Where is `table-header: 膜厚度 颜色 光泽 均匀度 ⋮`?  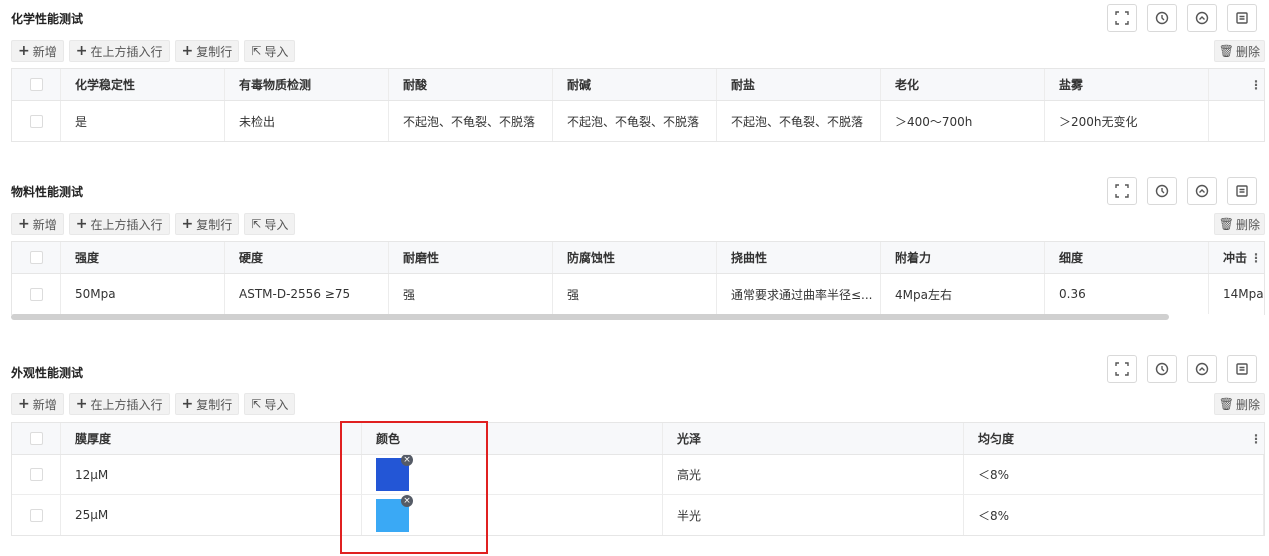
table-header: 膜厚度 颜色 光泽 均匀度 ⋮ is located at coordinates (638, 439).